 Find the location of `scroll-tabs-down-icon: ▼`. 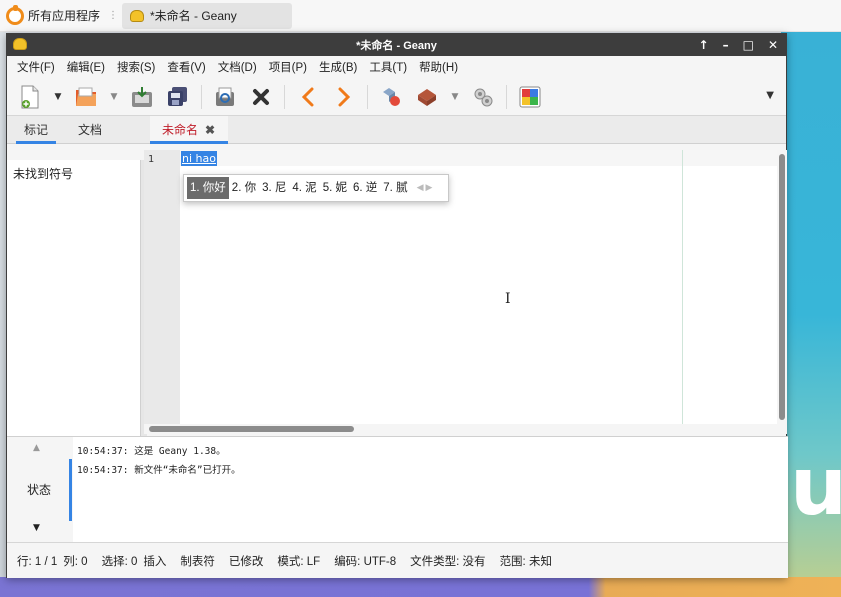

scroll-tabs-down-icon: ▼ is located at coordinates (36, 528).